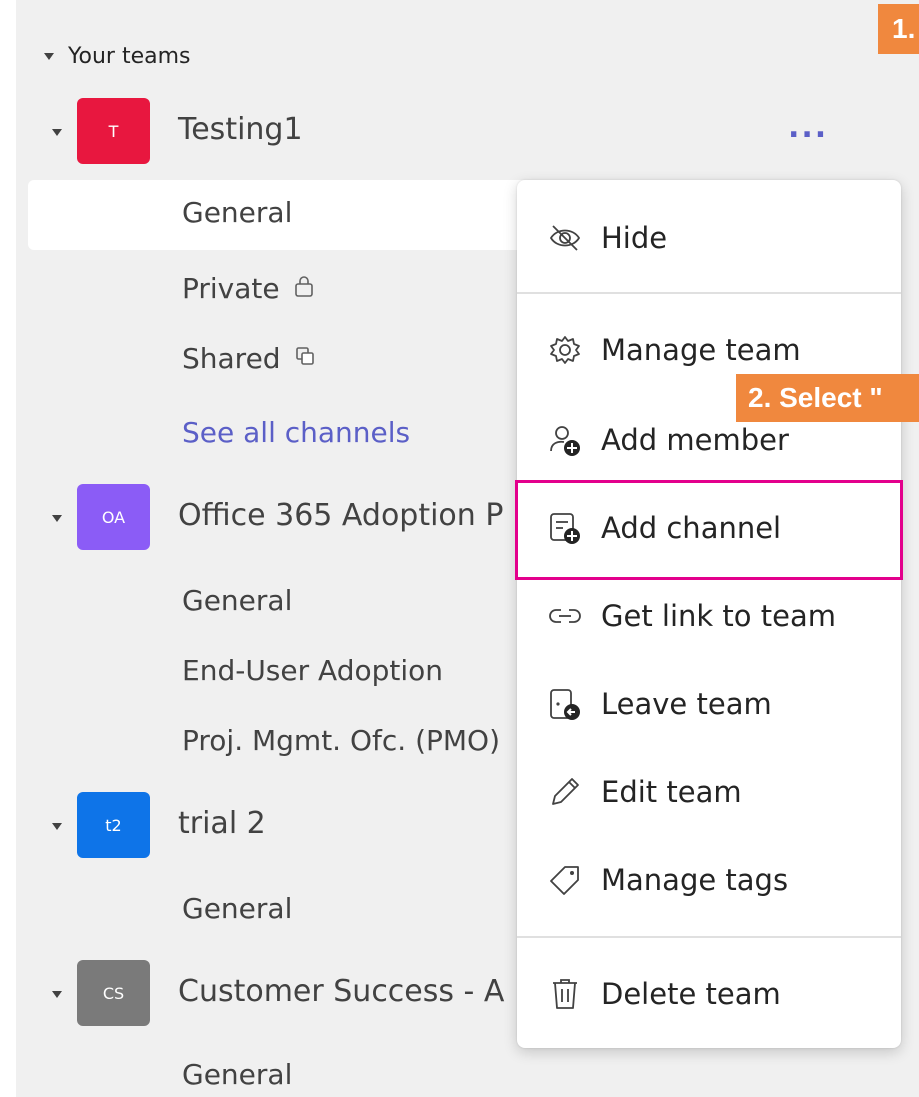  Describe the element at coordinates (440, 133) in the screenshot. I see `team-row-testing1: T Testing1` at that location.